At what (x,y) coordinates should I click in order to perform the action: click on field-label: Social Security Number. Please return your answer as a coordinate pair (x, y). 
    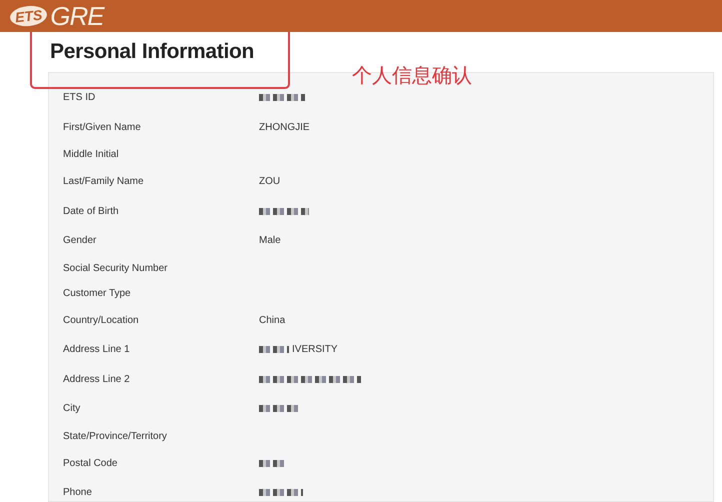
    Looking at the image, I should click on (115, 268).